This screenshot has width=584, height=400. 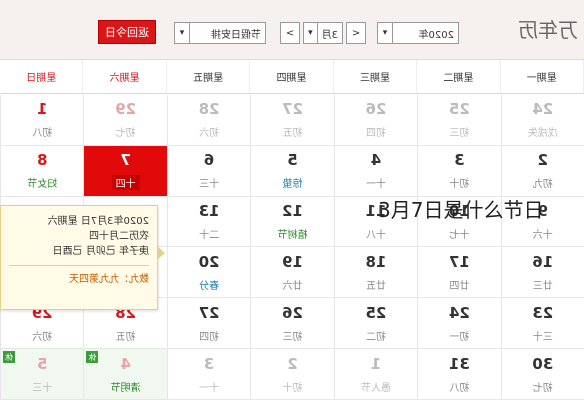 I want to click on day-cell: 27 初四, so click(x=208, y=324).